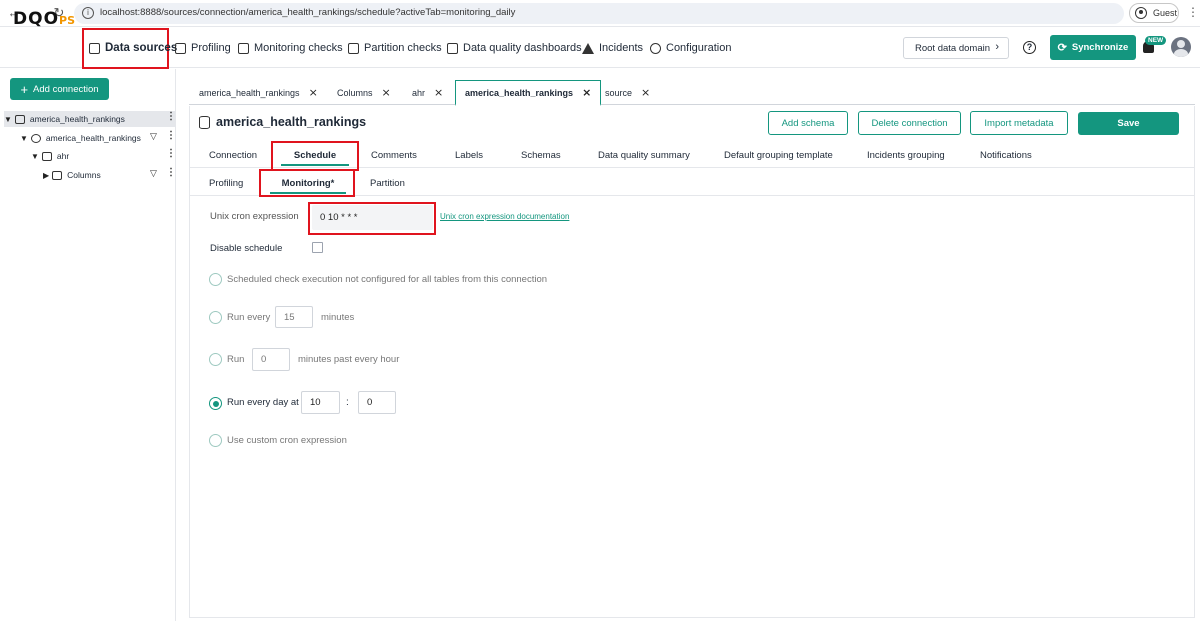  I want to click on synchronize-button: ⟳ Synchronize, so click(1093, 47).